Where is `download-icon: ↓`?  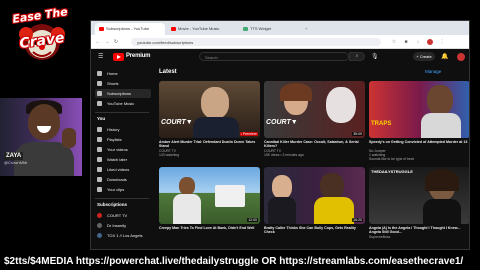 download-icon: ↓ is located at coordinates (418, 42).